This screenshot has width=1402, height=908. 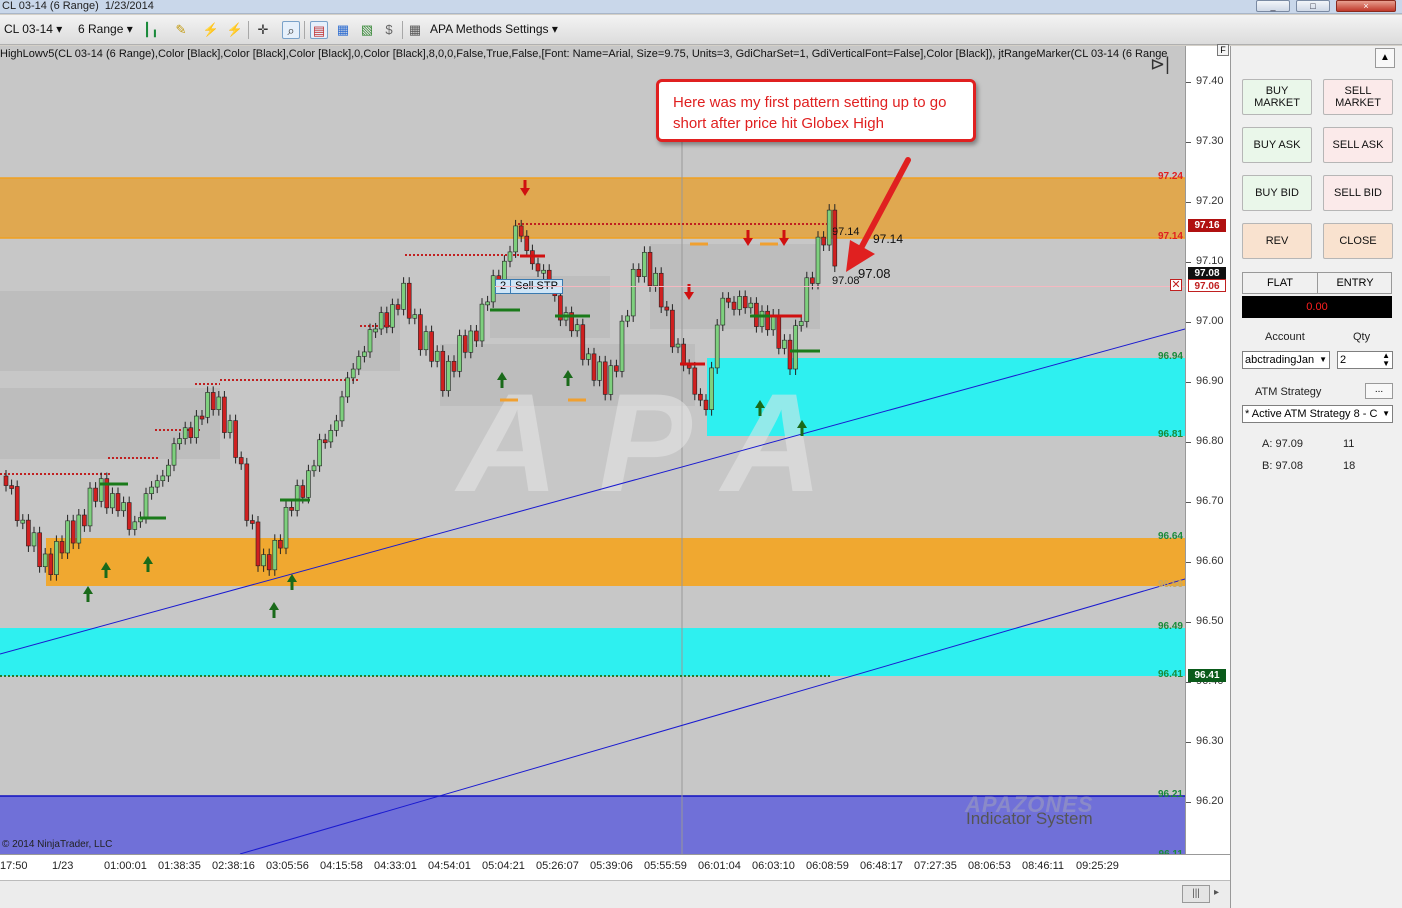 What do you see at coordinates (1170, 176) in the screenshot?
I see `zone-price-label: 97.24` at bounding box center [1170, 176].